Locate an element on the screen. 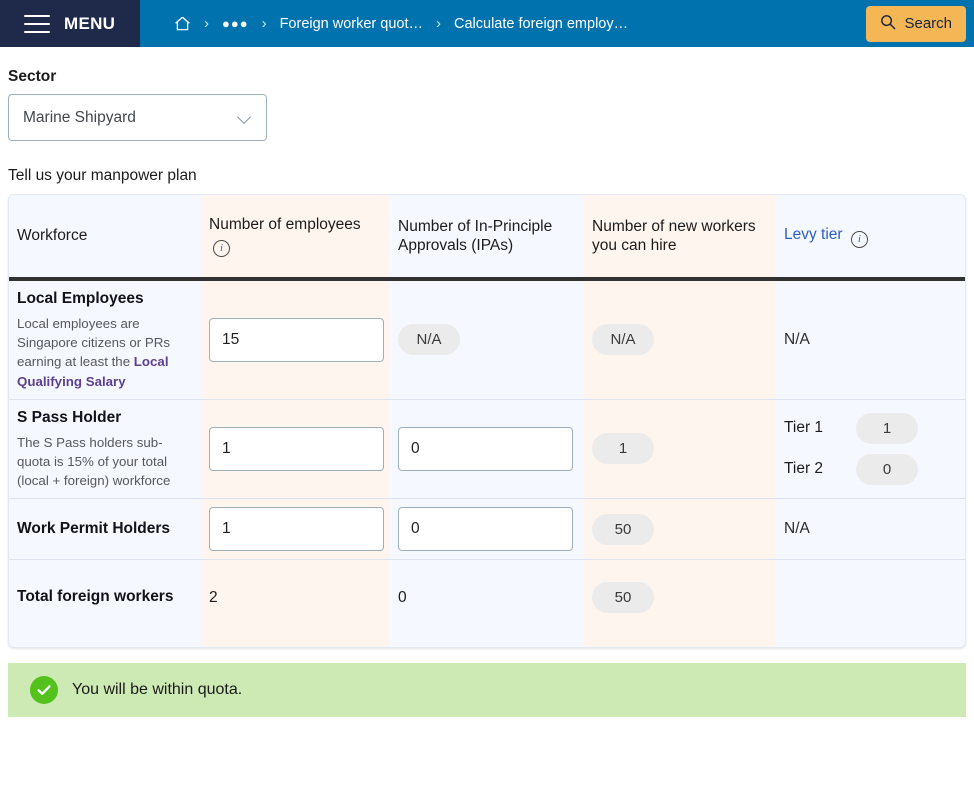  home-icon is located at coordinates (182, 23).